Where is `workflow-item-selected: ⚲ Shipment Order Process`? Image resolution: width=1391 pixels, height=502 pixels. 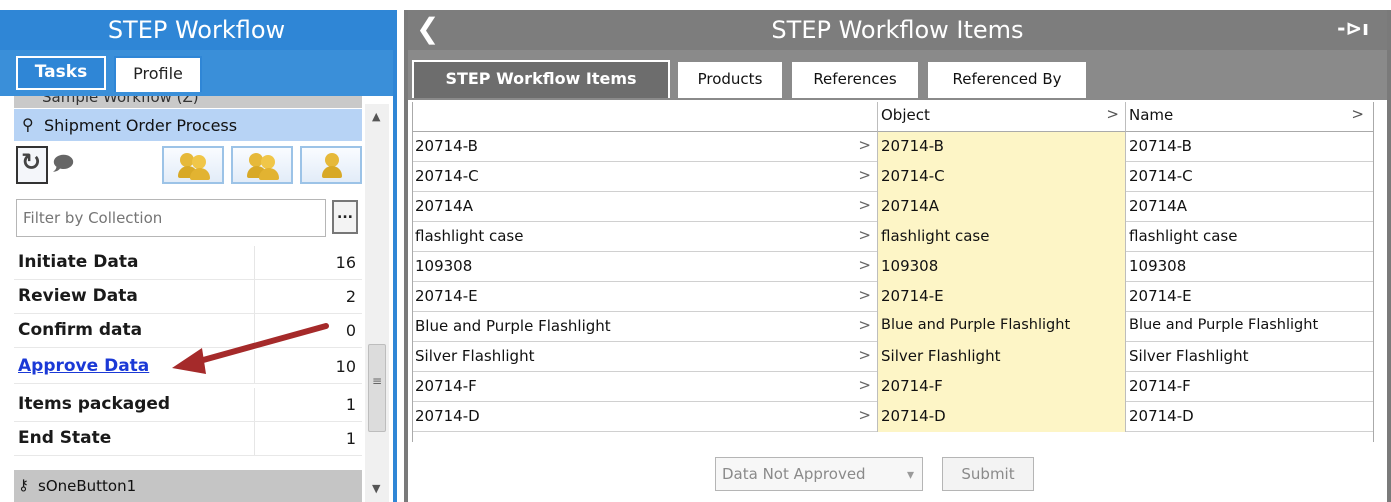 workflow-item-selected: ⚲ Shipment Order Process is located at coordinates (188, 125).